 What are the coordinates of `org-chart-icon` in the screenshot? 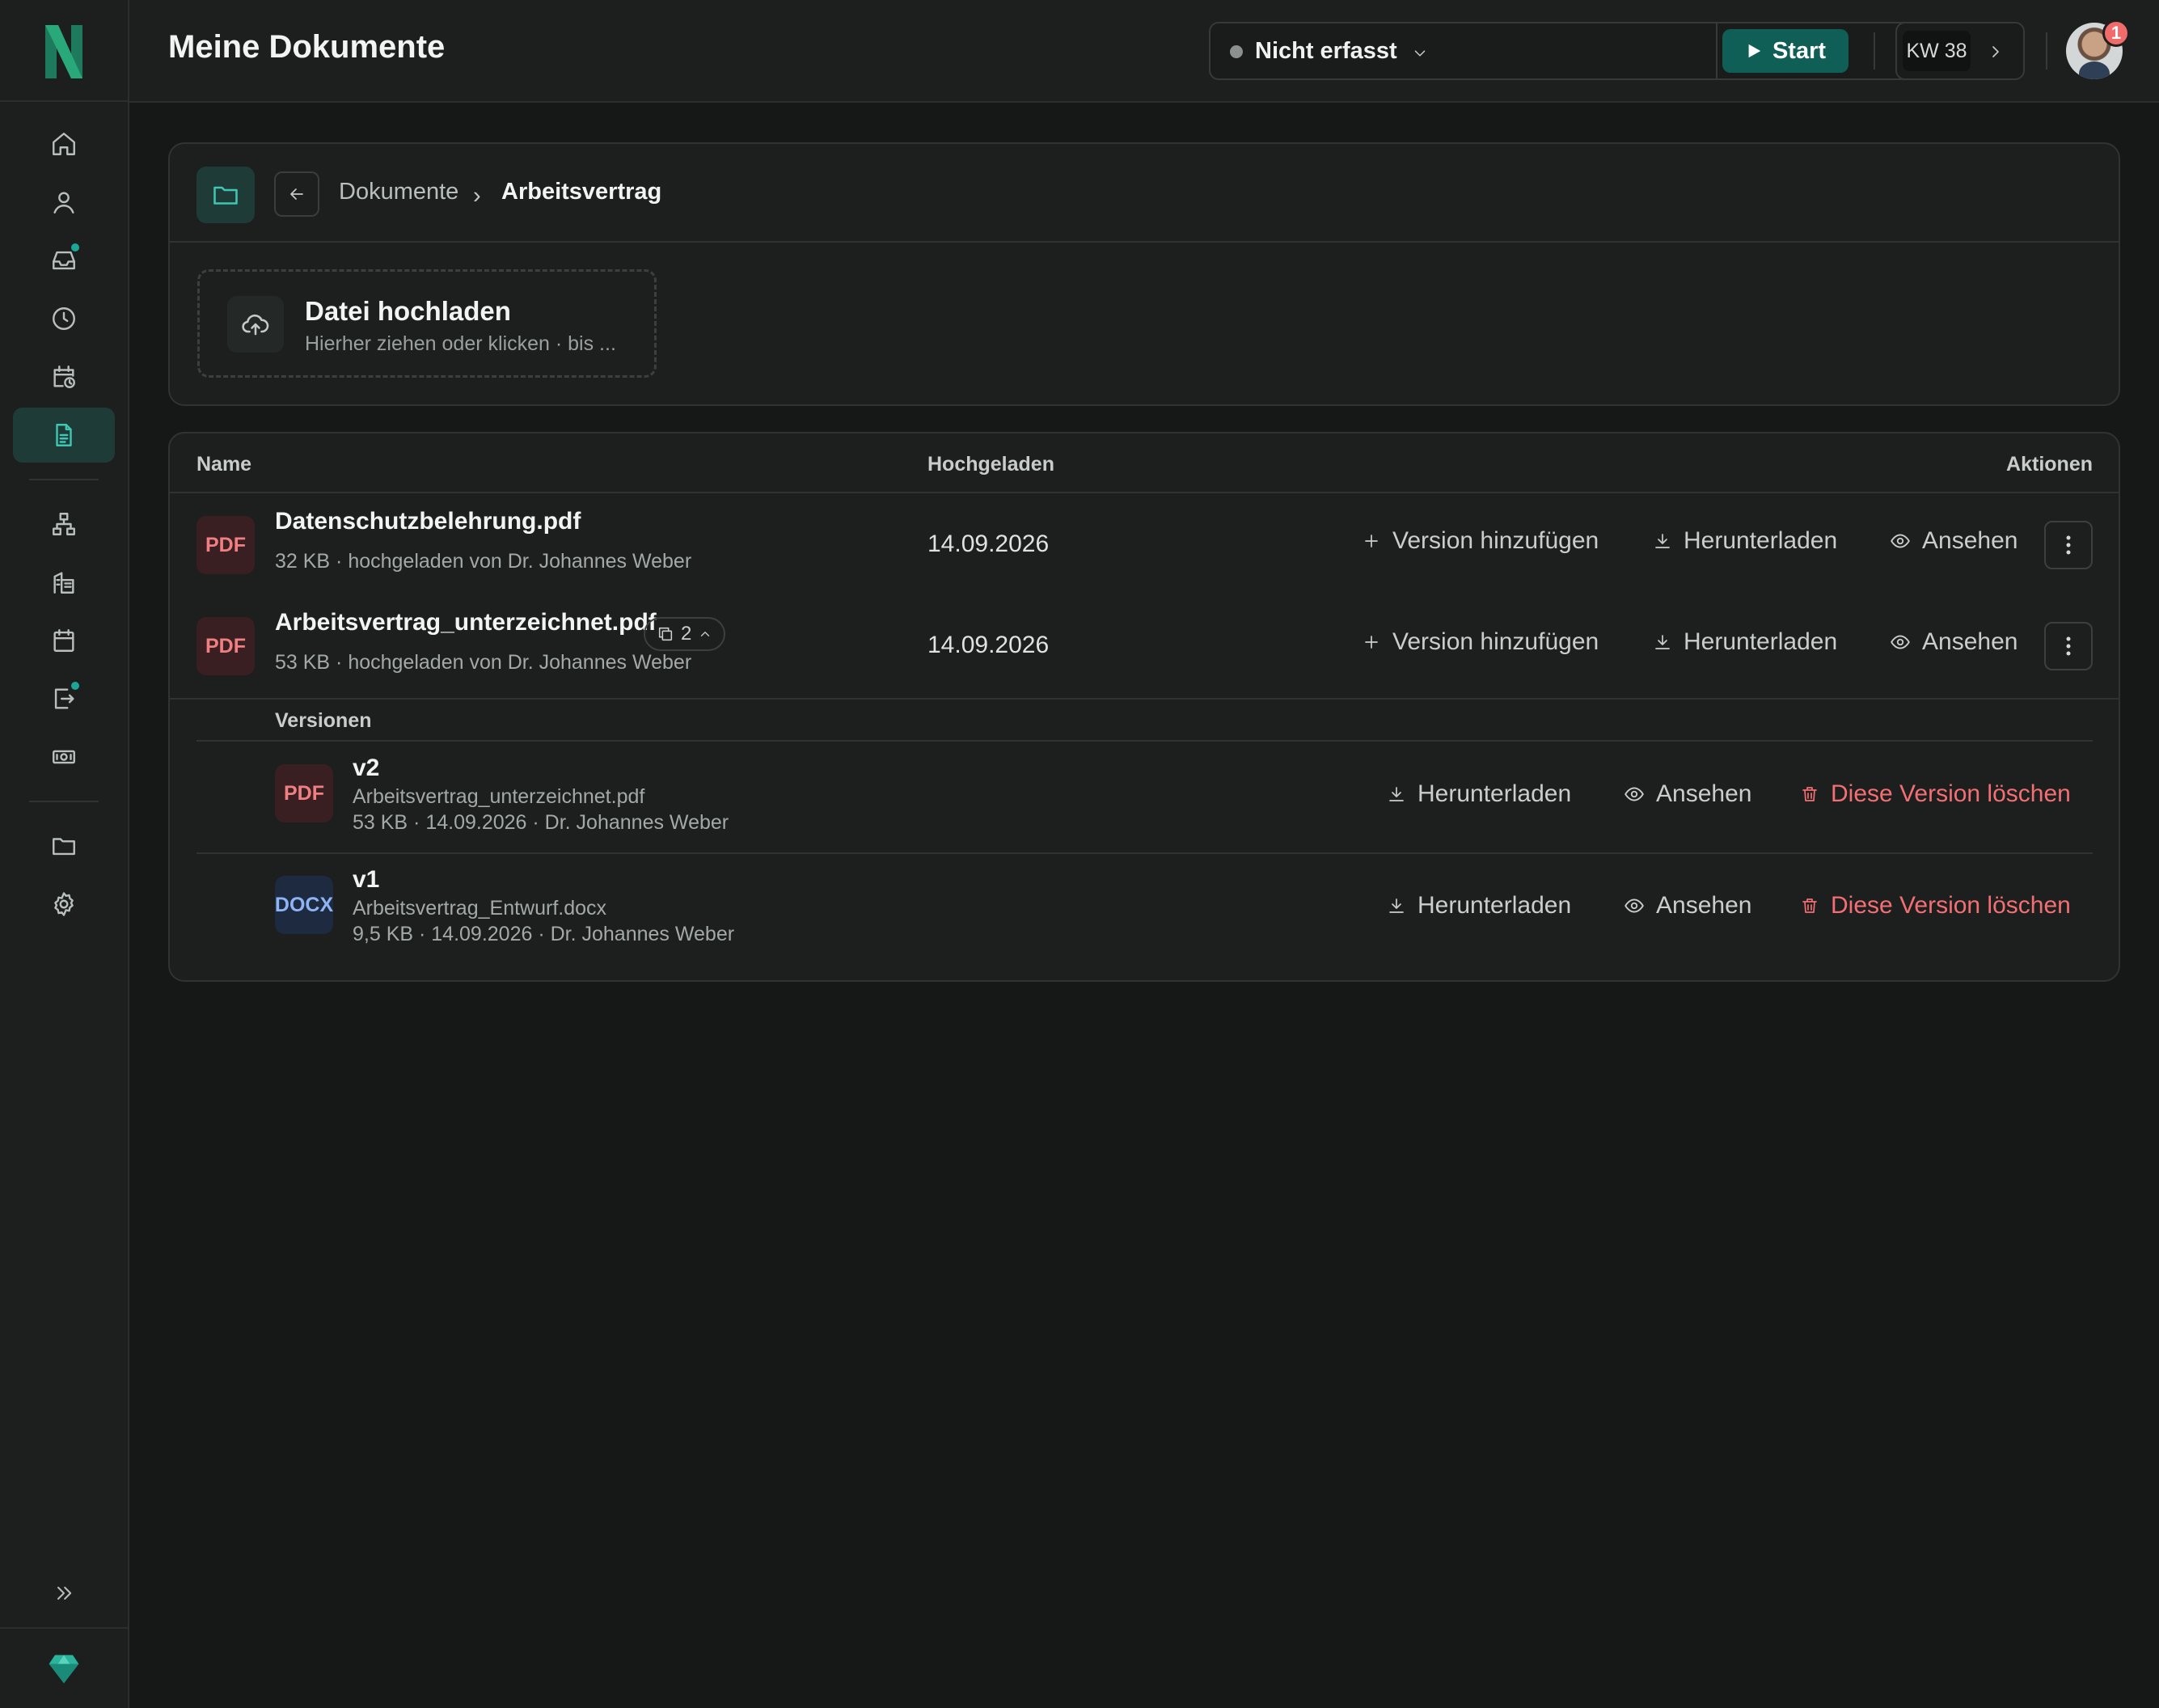 It's located at (64, 524).